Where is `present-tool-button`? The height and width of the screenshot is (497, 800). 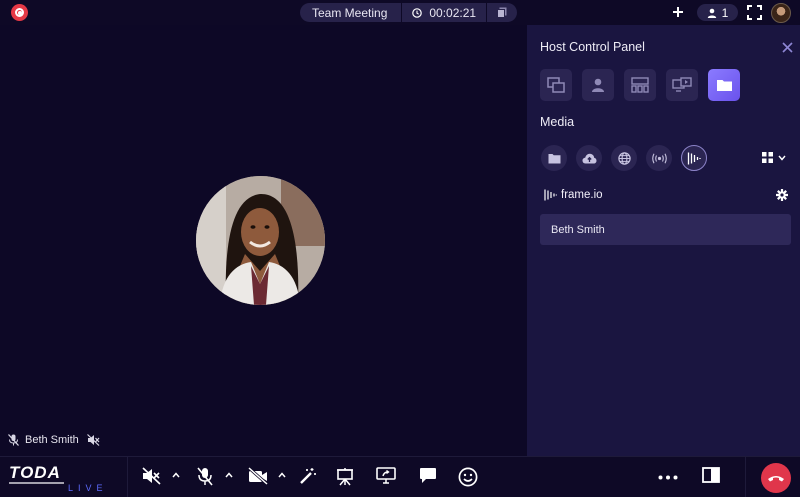
present-tool-button is located at coordinates (682, 85).